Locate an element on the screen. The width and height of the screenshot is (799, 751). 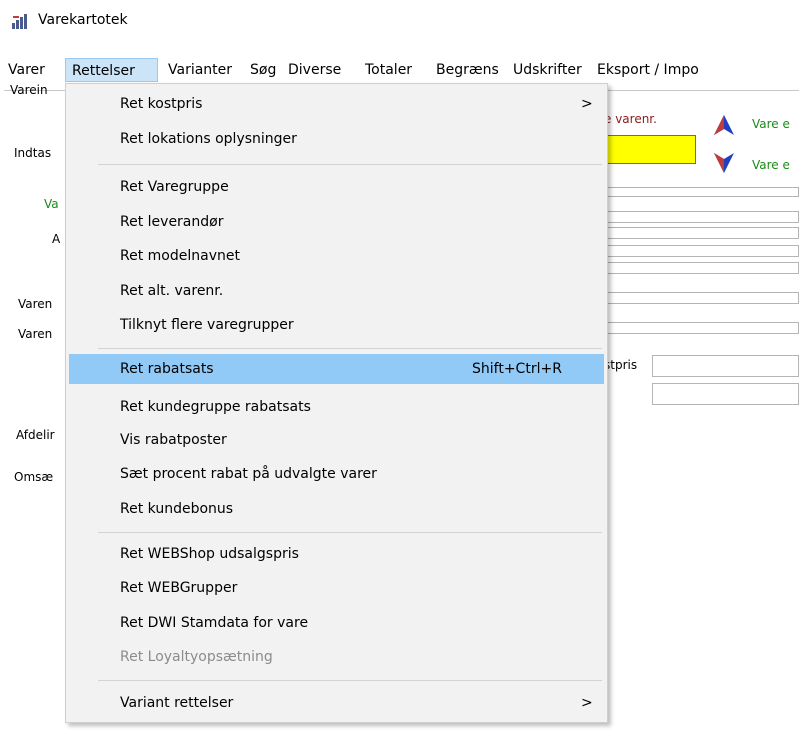
menu-item-ret-varegruppe: Ret Varegruppe is located at coordinates (336, 187).